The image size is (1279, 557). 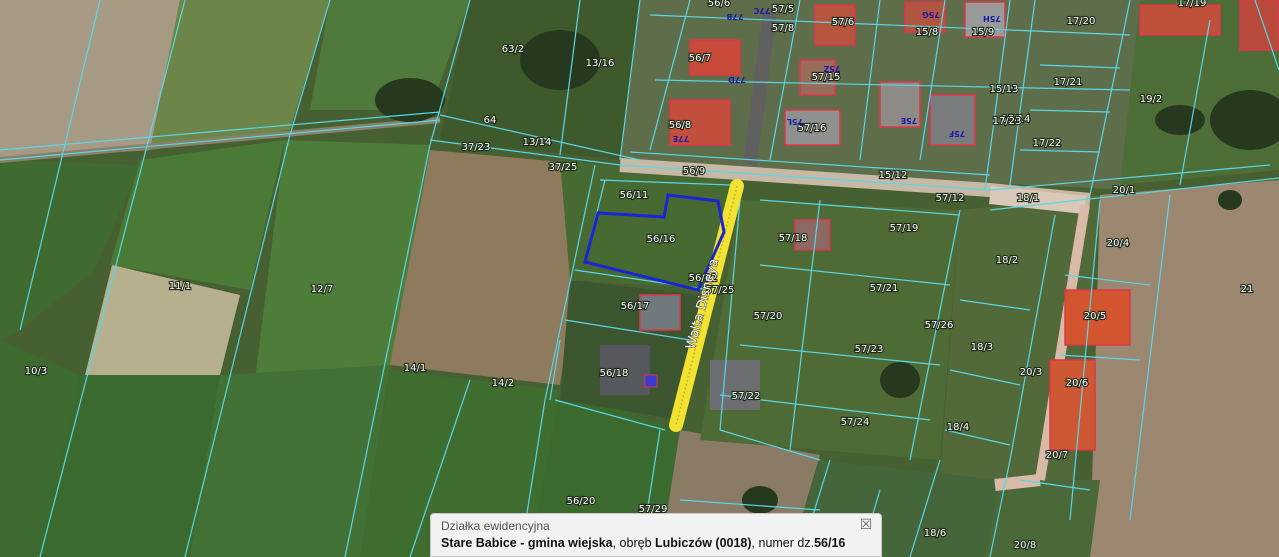 I want to click on building-label: 75H, so click(x=992, y=18).